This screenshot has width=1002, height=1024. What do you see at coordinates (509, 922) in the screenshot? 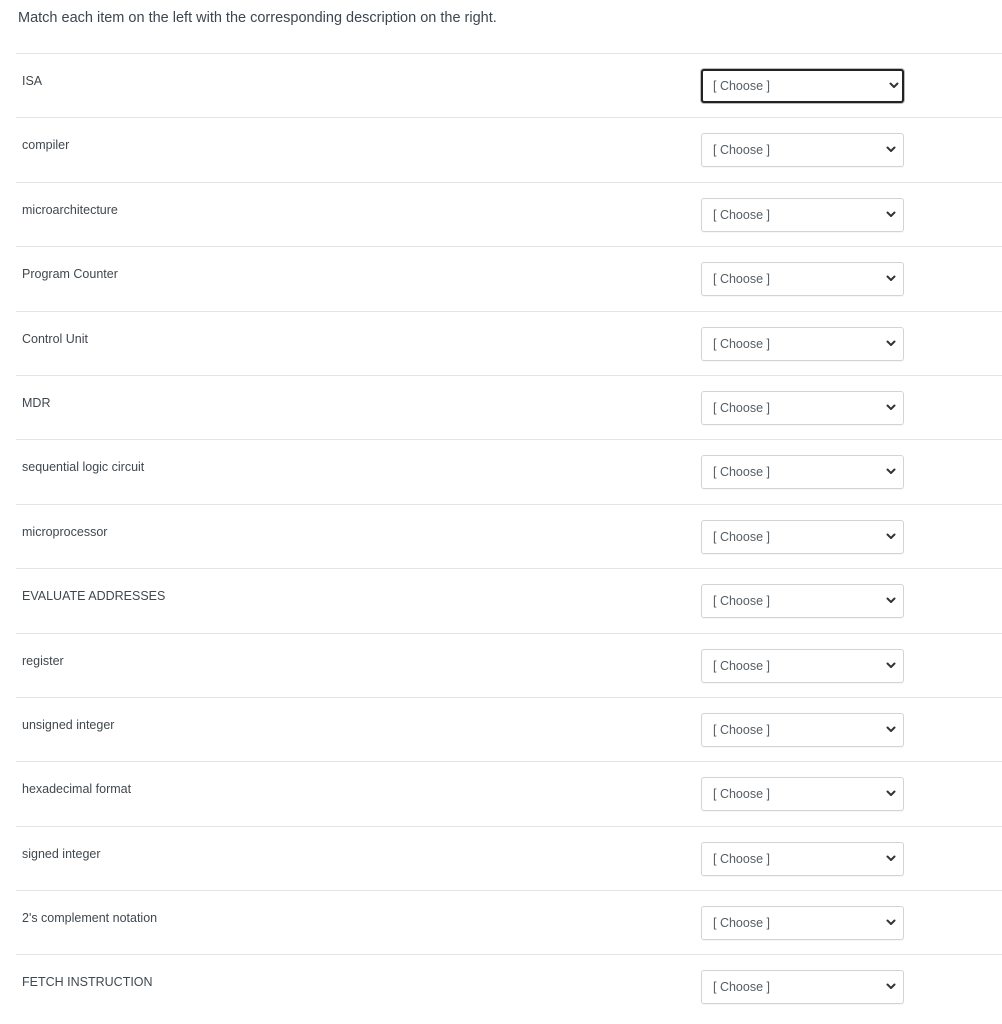
I see `match-row: 2's complement notation [ Choose ]` at bounding box center [509, 922].